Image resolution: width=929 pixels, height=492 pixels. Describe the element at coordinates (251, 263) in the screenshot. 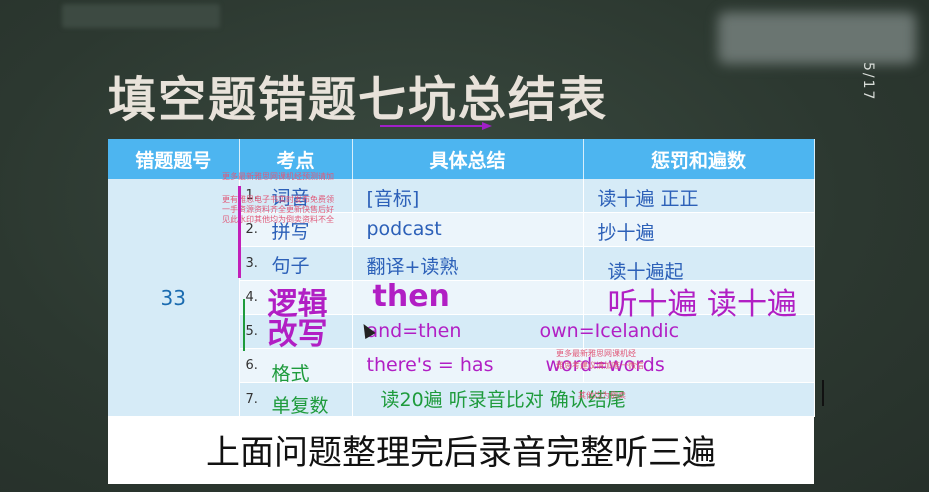

I see `row-number: 3.` at that location.